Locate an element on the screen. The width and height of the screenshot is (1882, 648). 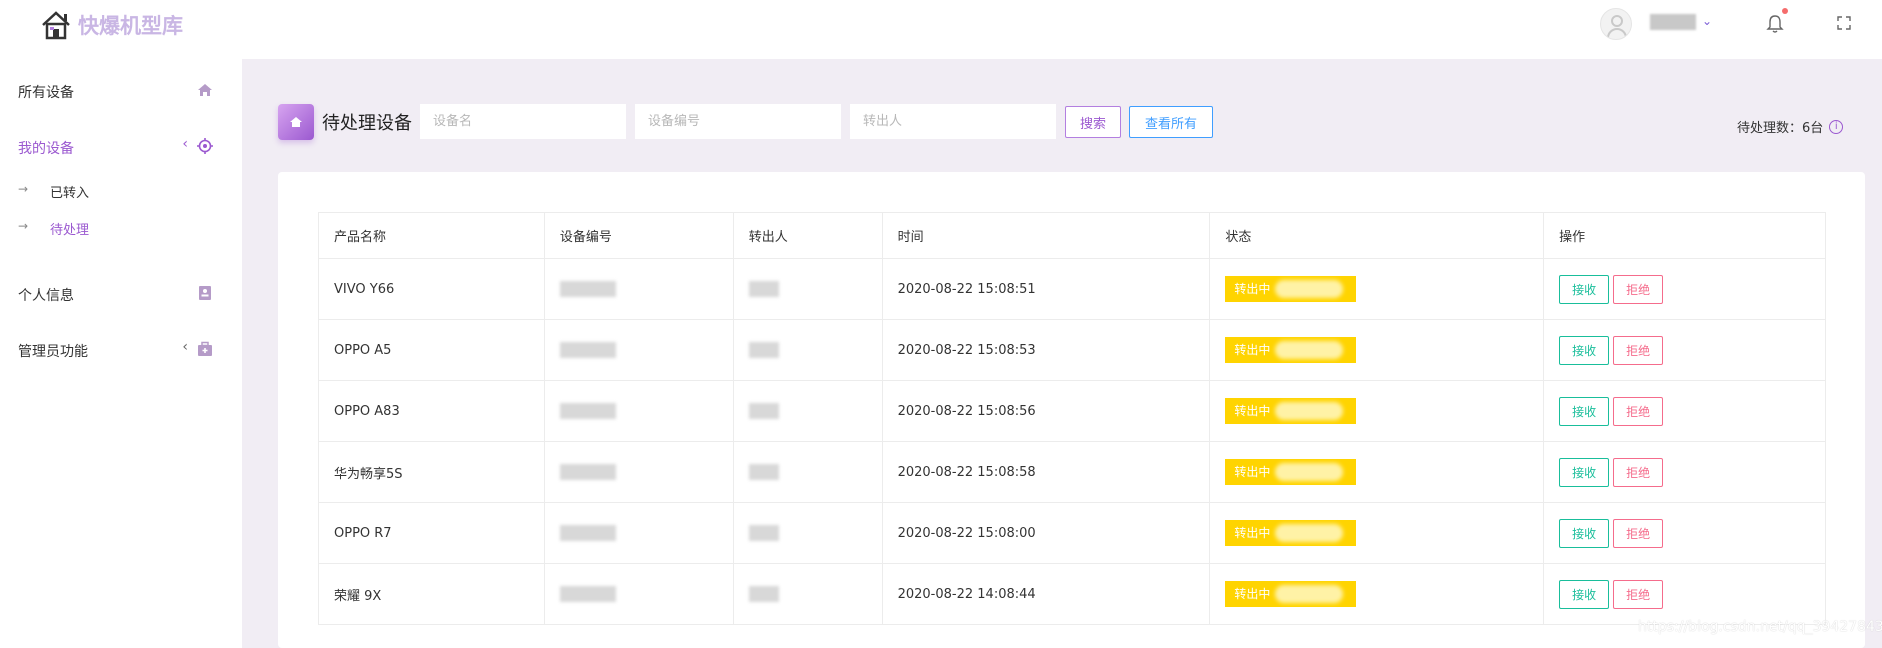
time-cell: 2020-08-22 15:08:00 is located at coordinates (1046, 533).